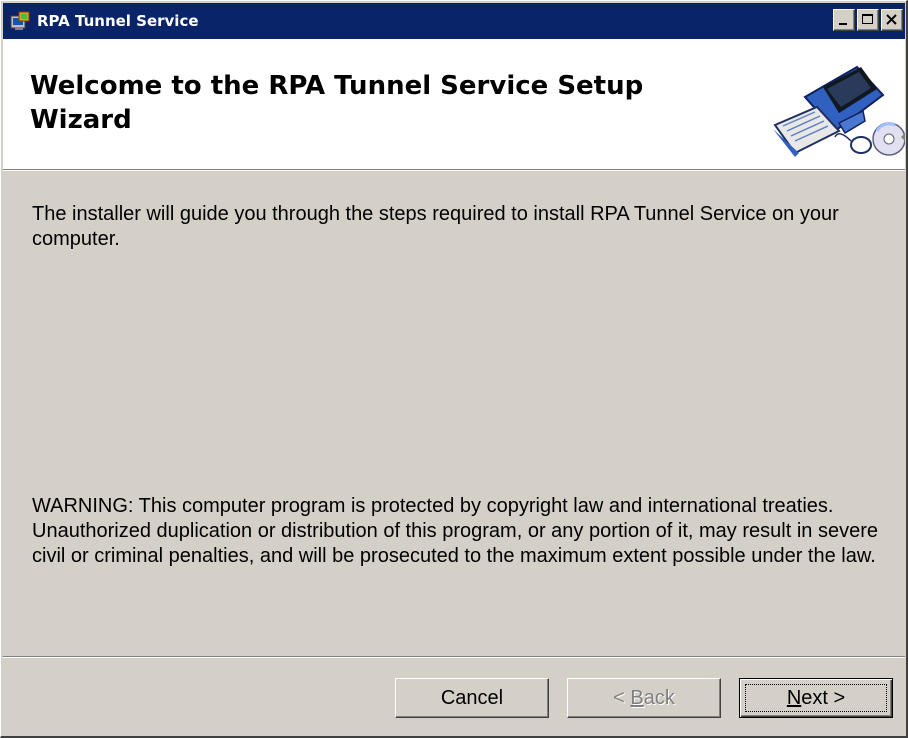 The image size is (908, 738). Describe the element at coordinates (835, 107) in the screenshot. I see `computer-cd-icon` at that location.